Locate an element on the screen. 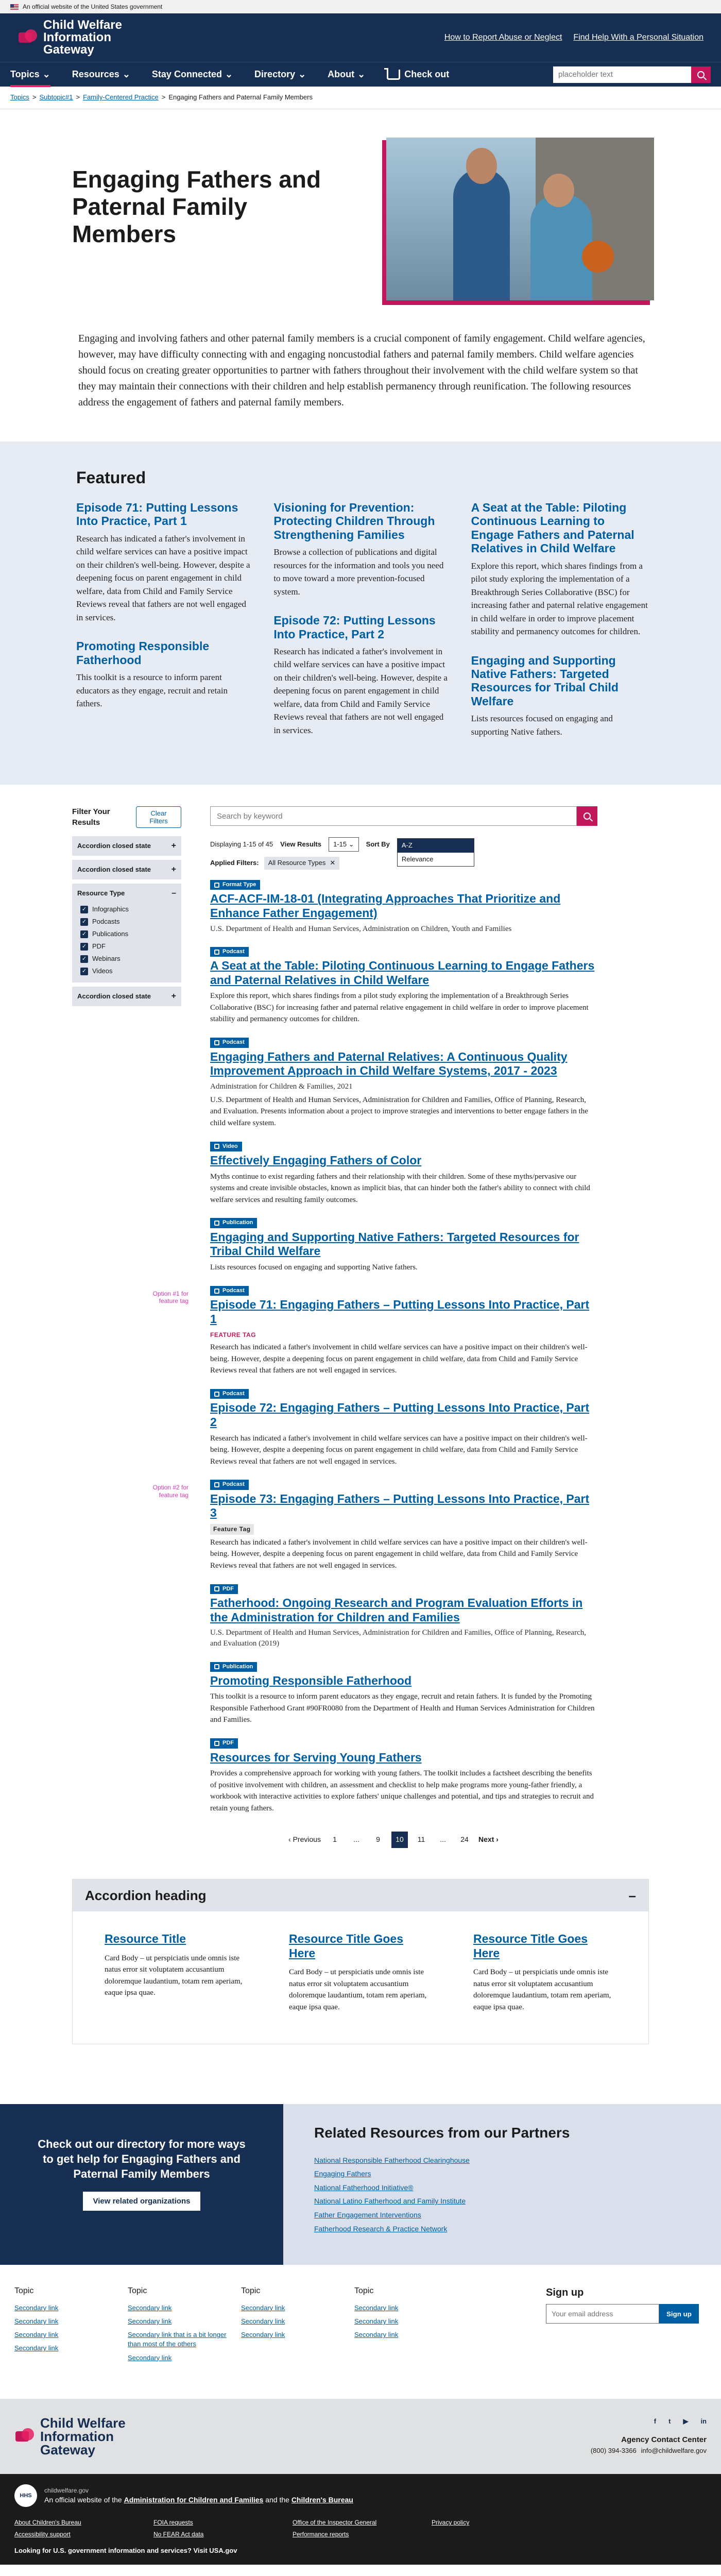 The image size is (721, 2576). identifier-link: No FEAR Act data is located at coordinates (223, 2534).